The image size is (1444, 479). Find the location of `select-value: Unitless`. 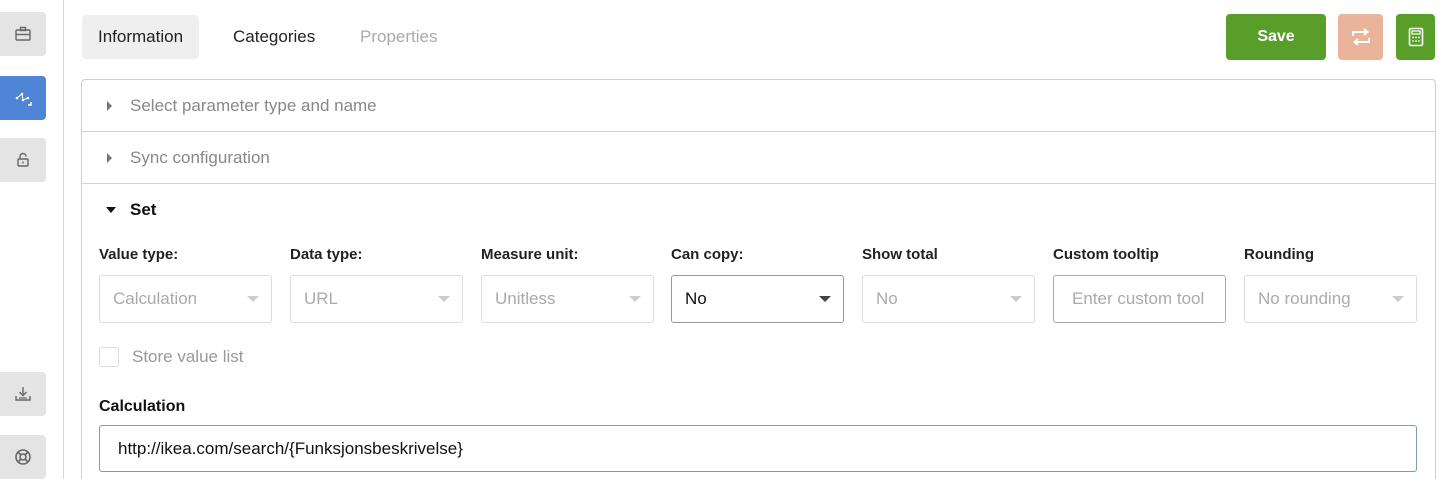

select-value: Unitless is located at coordinates (525, 298).